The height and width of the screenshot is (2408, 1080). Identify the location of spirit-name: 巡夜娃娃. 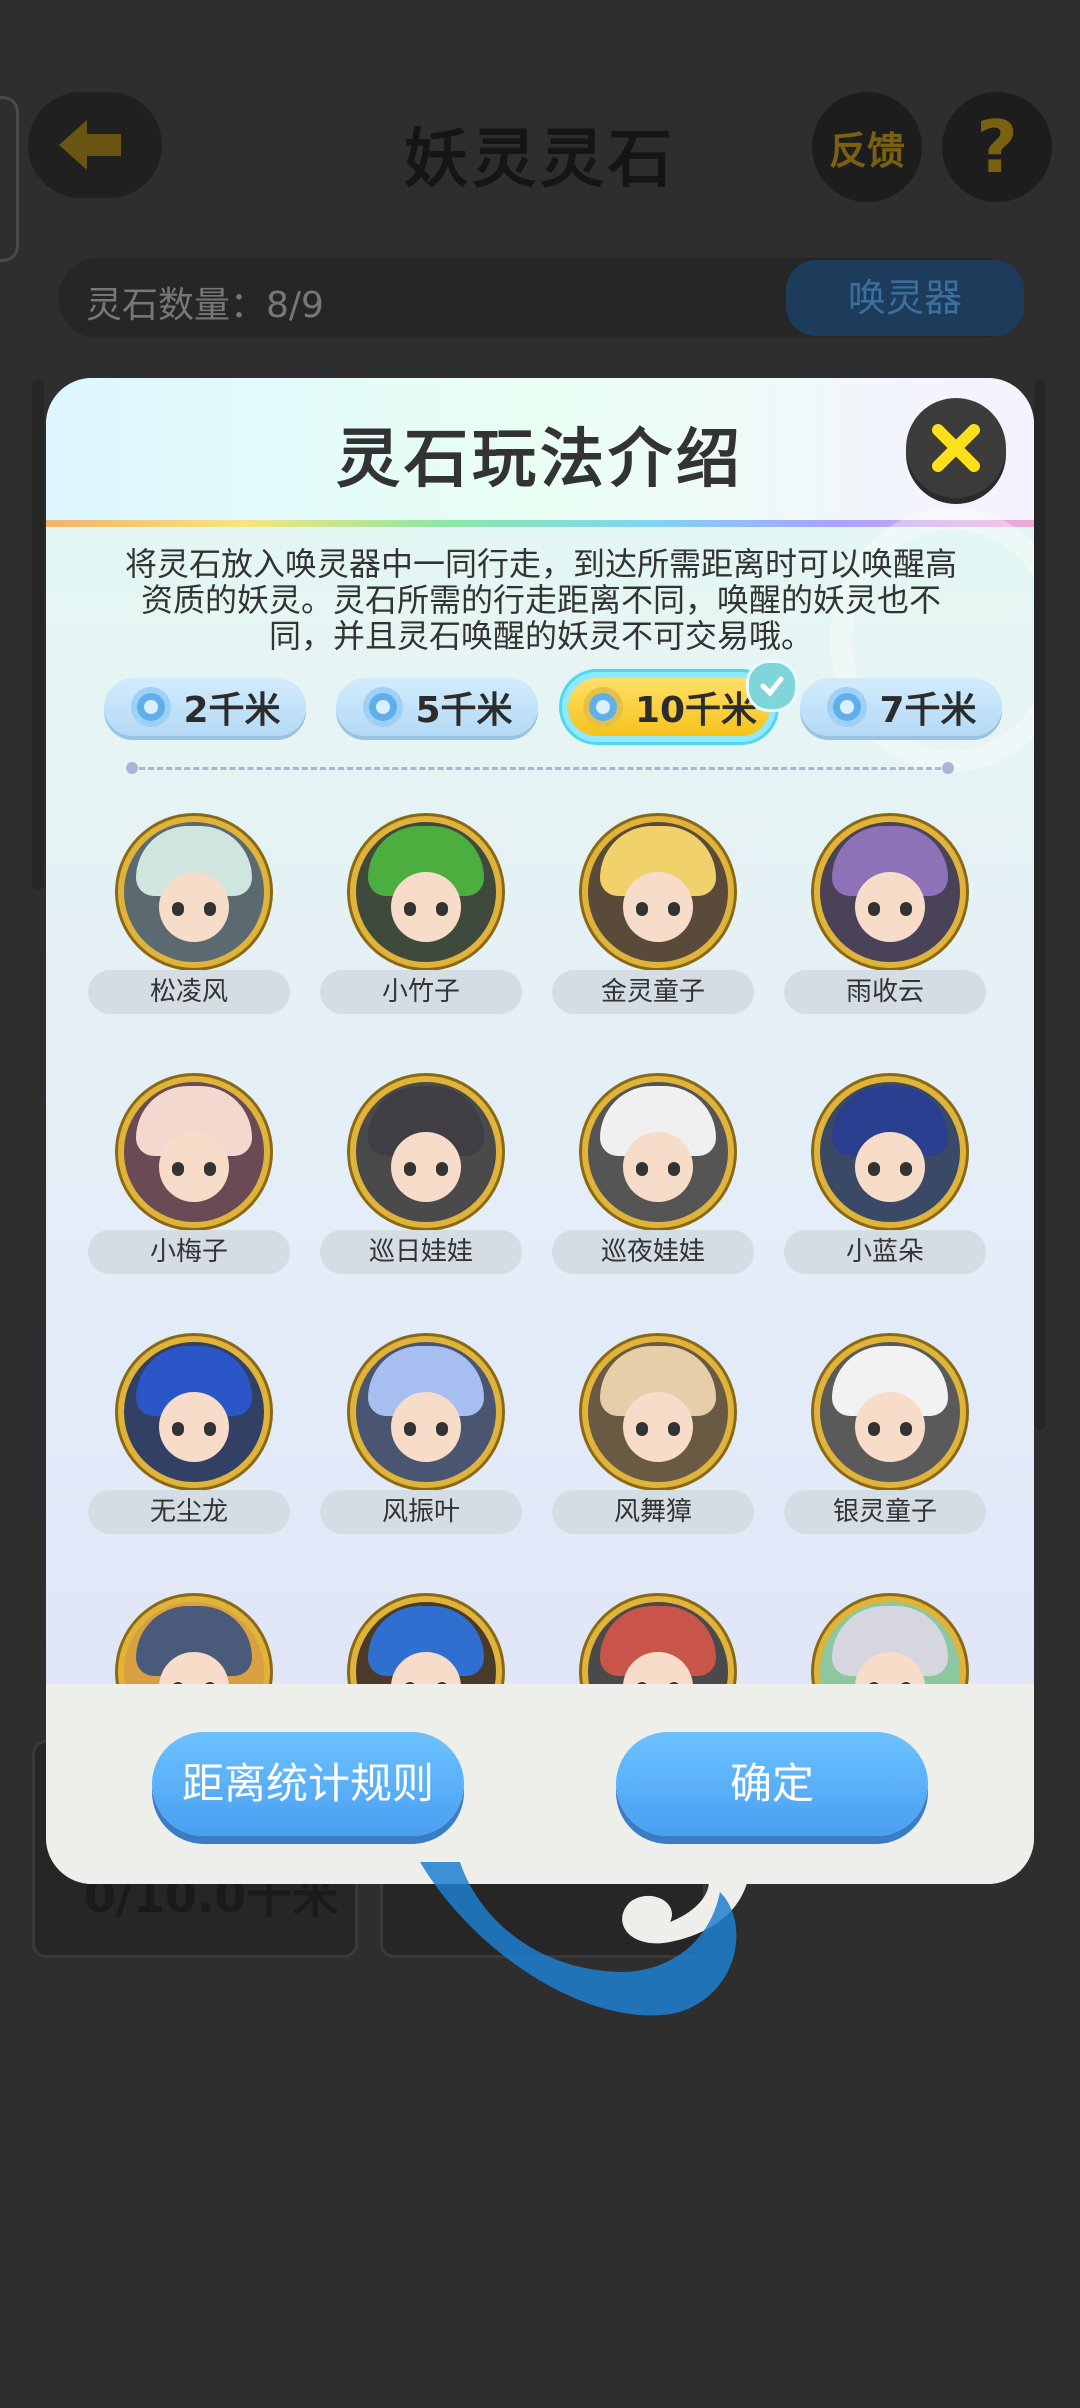
(653, 1252).